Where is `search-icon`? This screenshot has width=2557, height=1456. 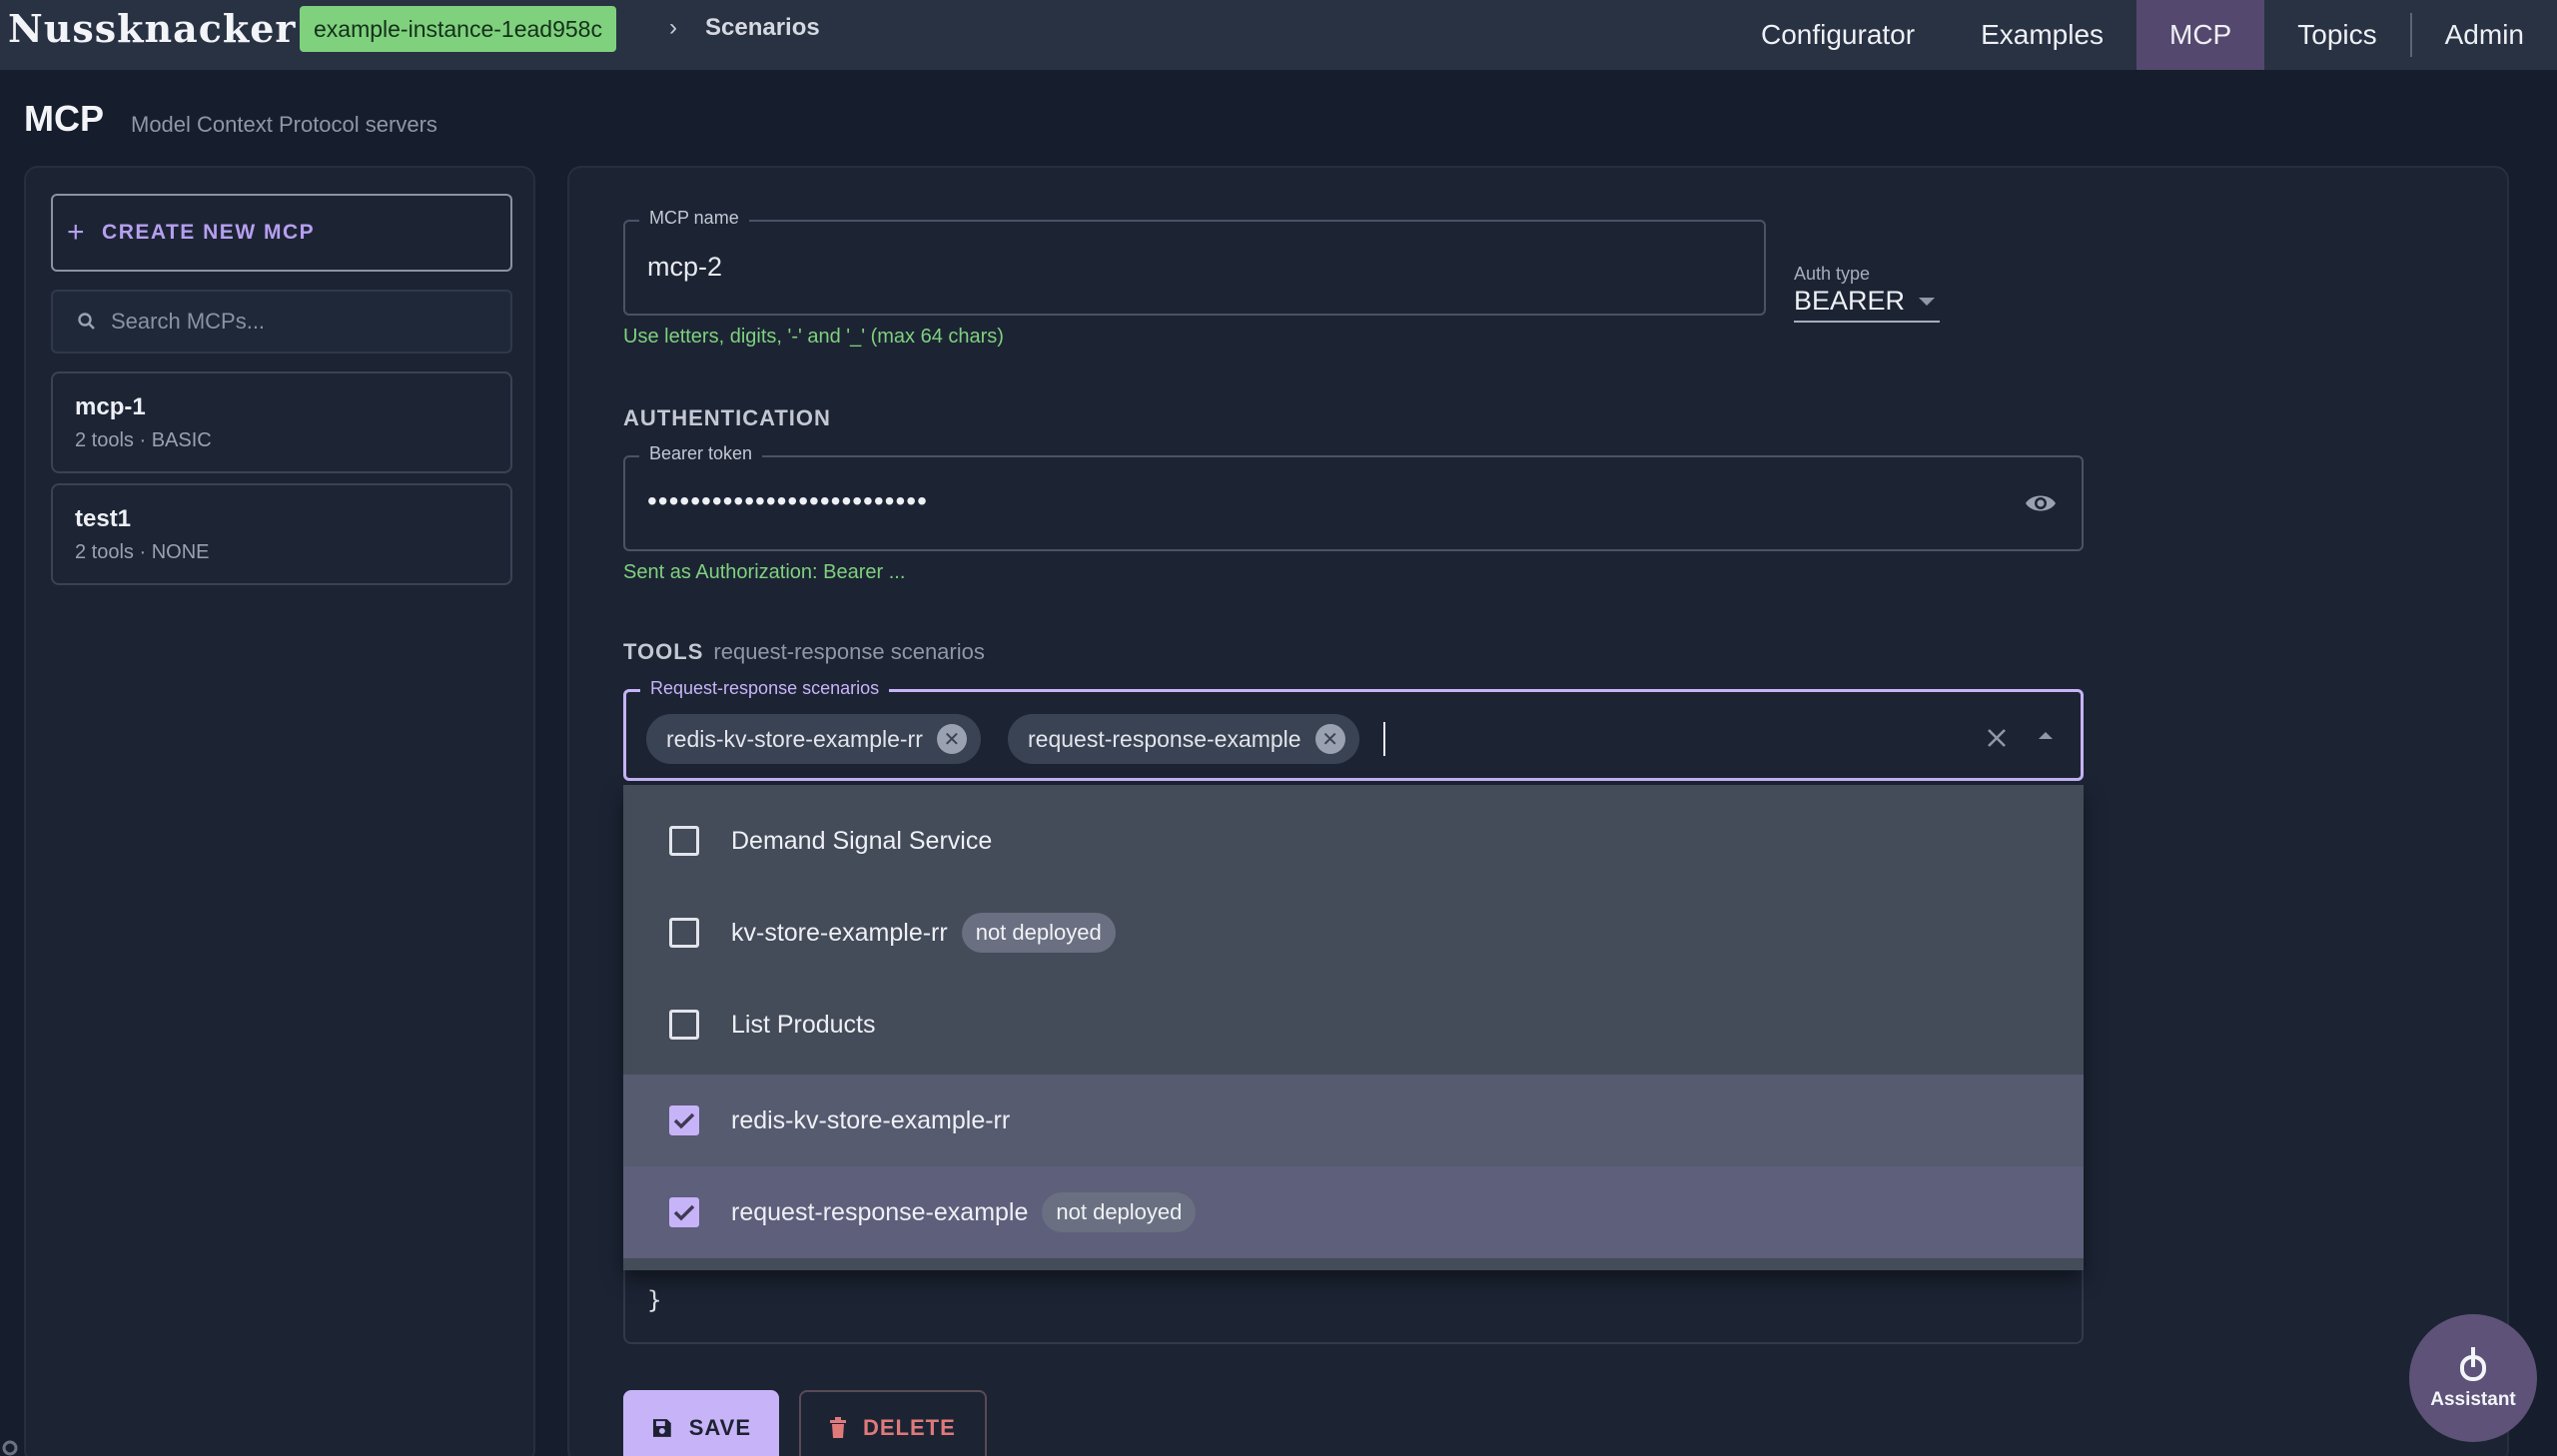 search-icon is located at coordinates (86, 321).